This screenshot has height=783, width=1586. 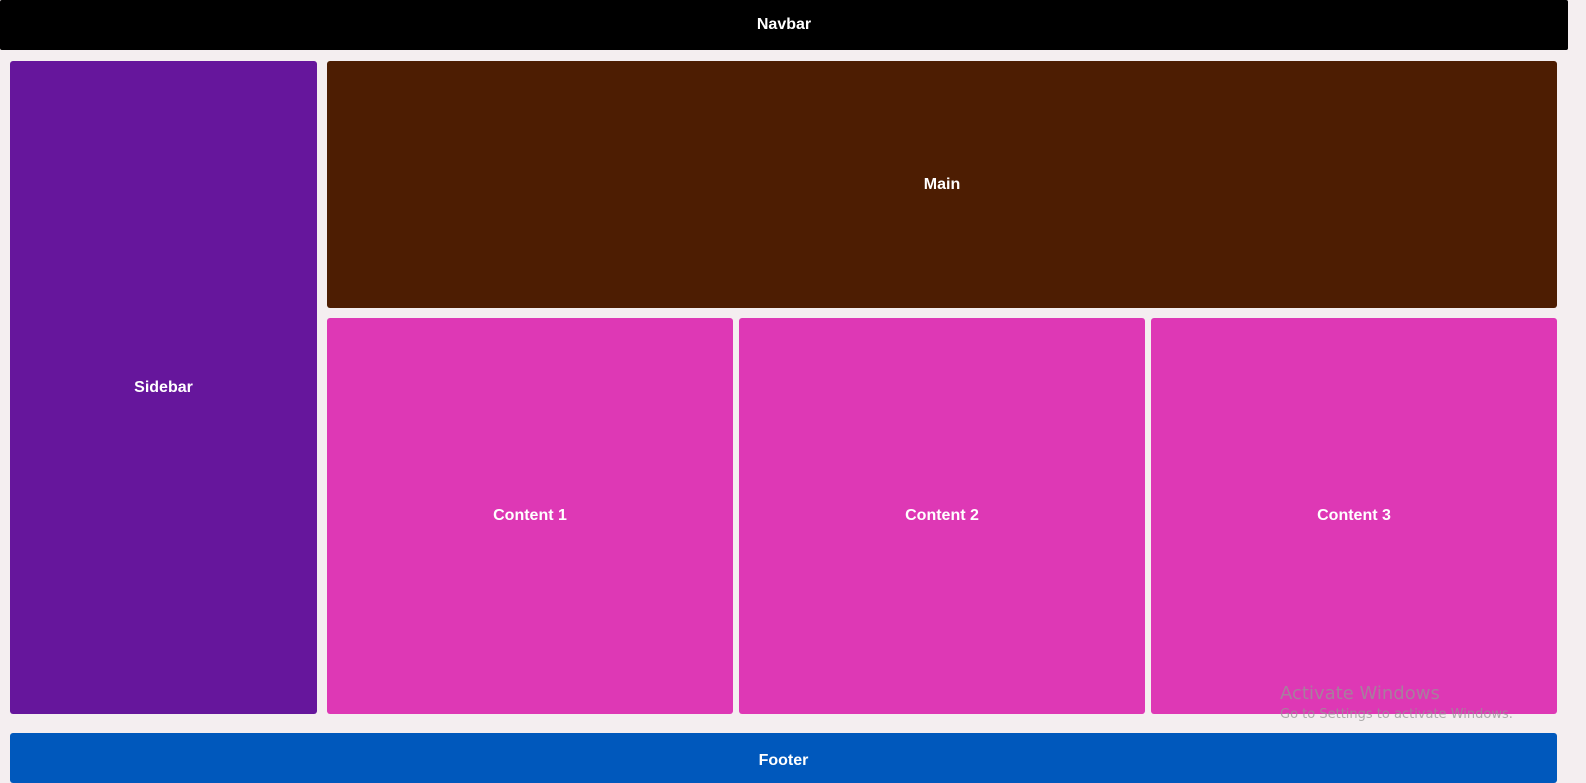 I want to click on footer-label: Footer, so click(x=783, y=760).